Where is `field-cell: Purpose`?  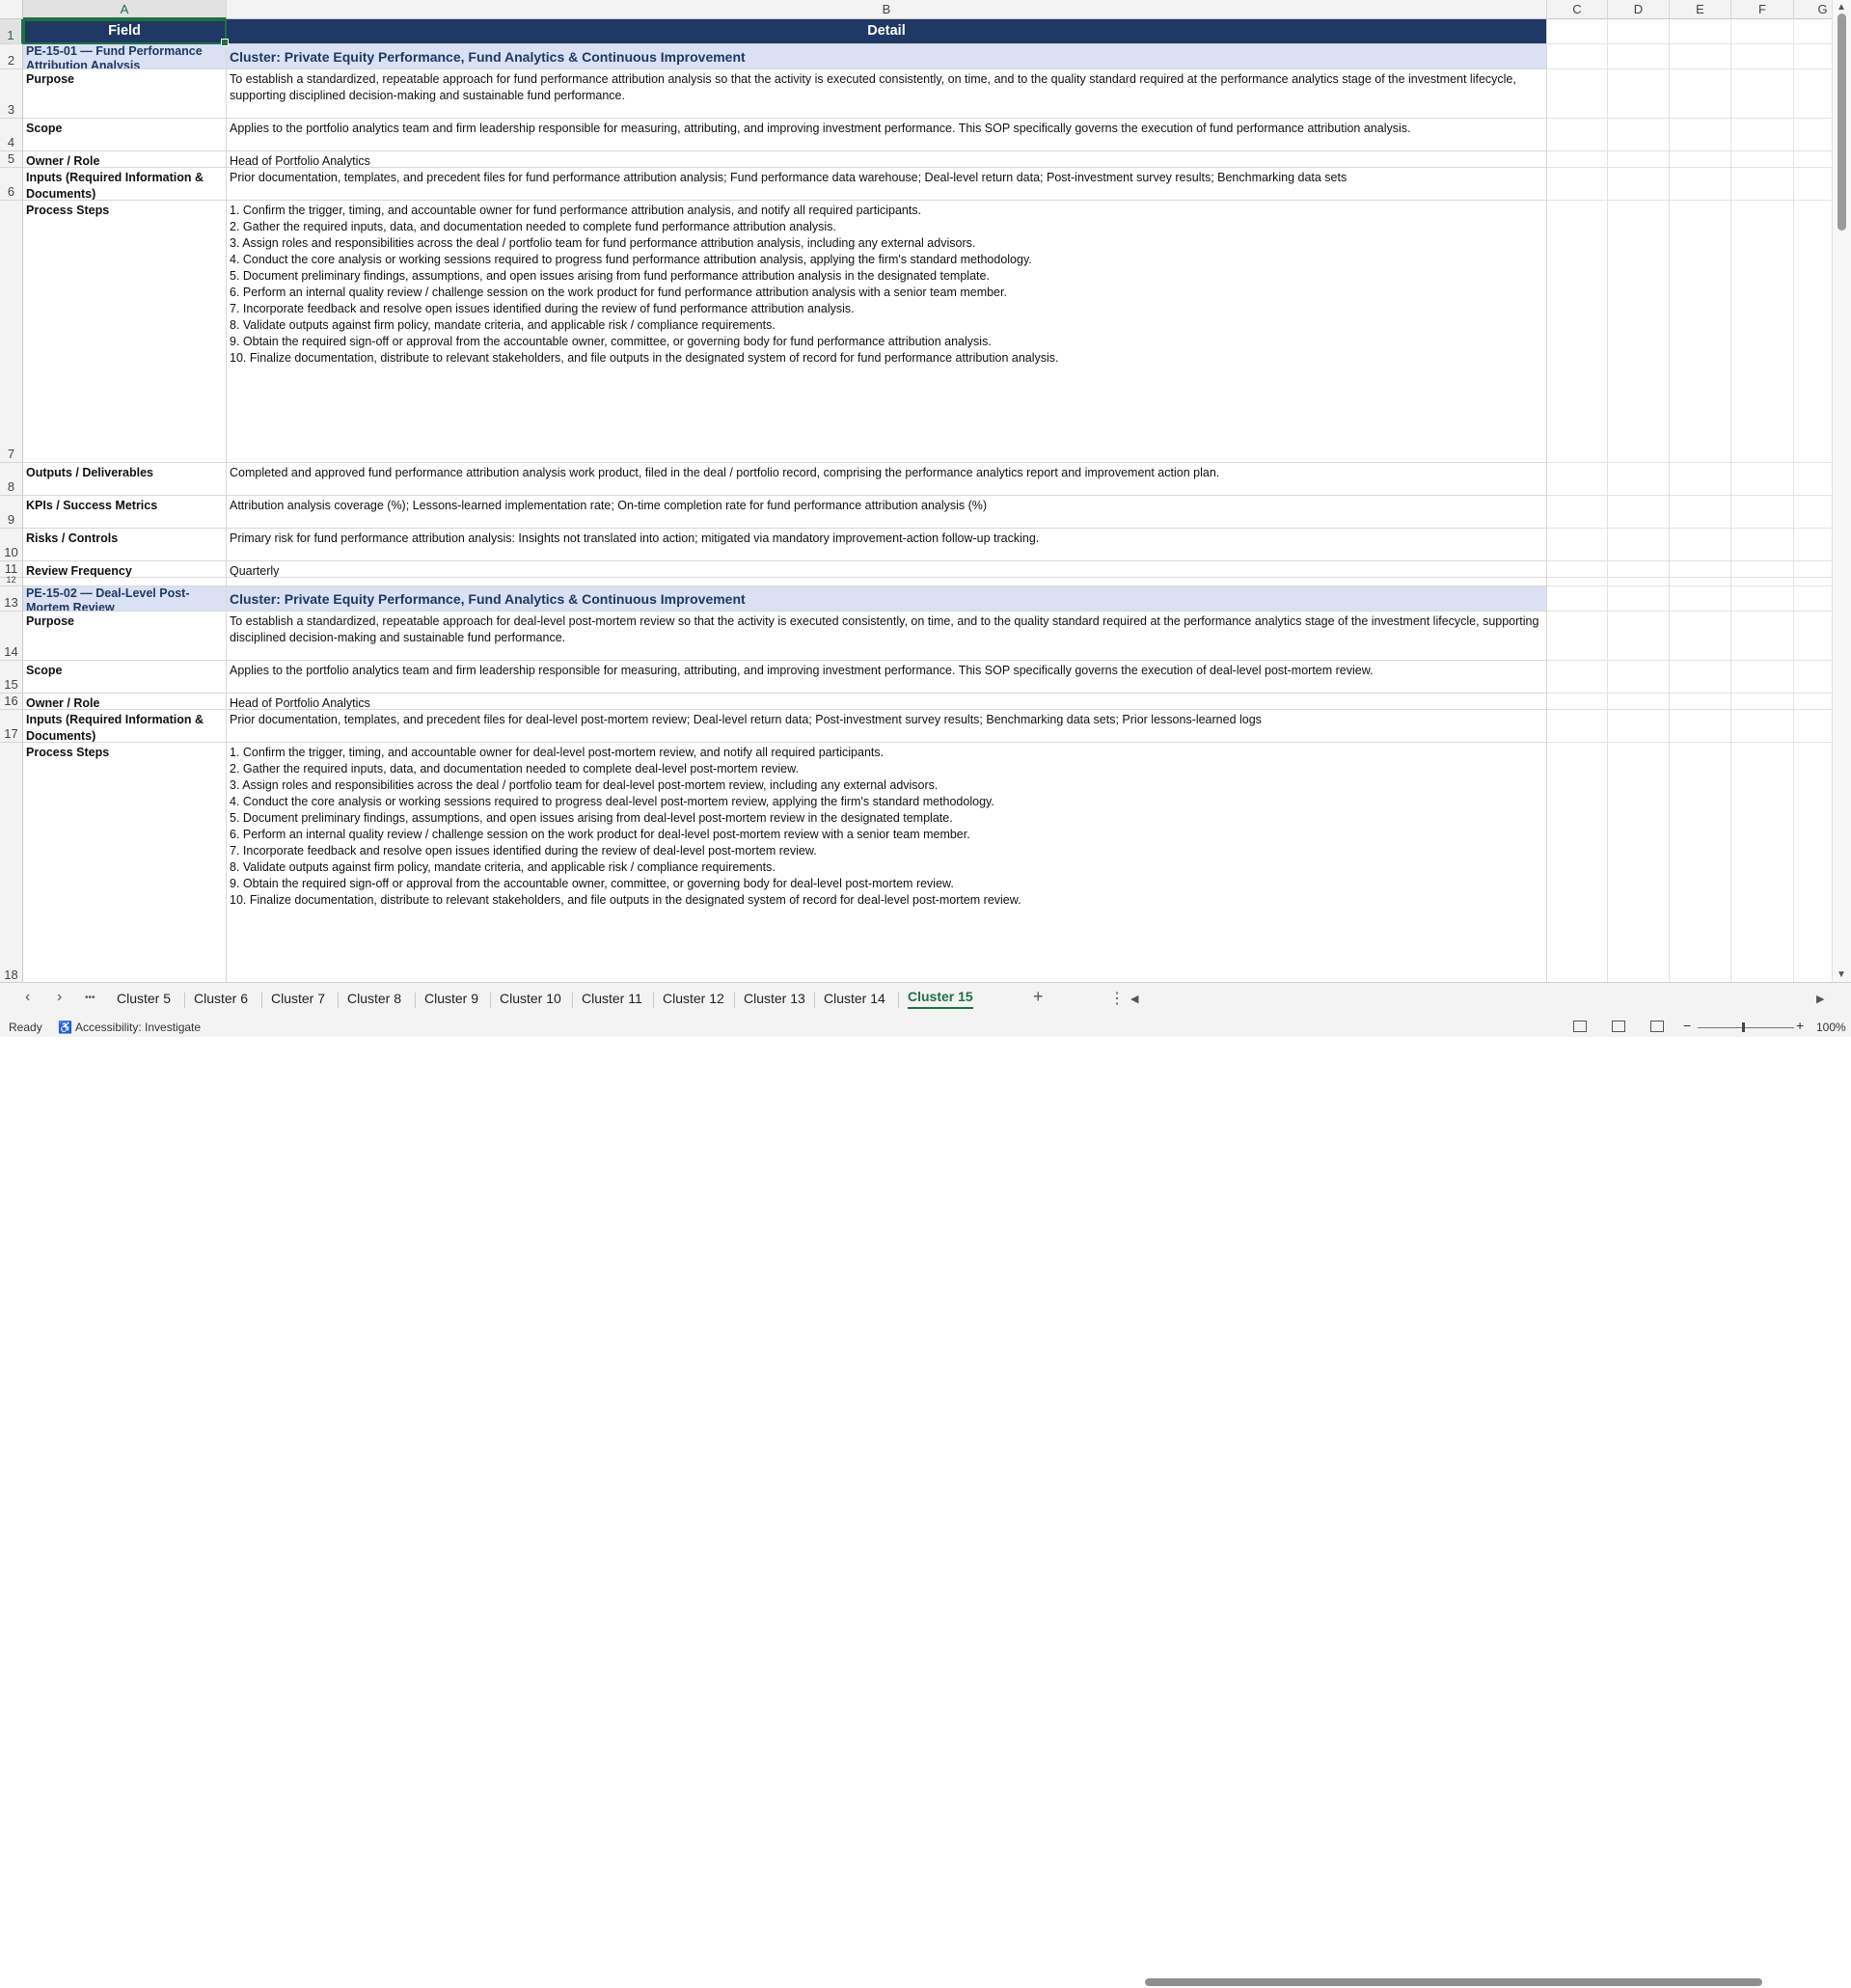
field-cell: Purpose is located at coordinates (125, 636).